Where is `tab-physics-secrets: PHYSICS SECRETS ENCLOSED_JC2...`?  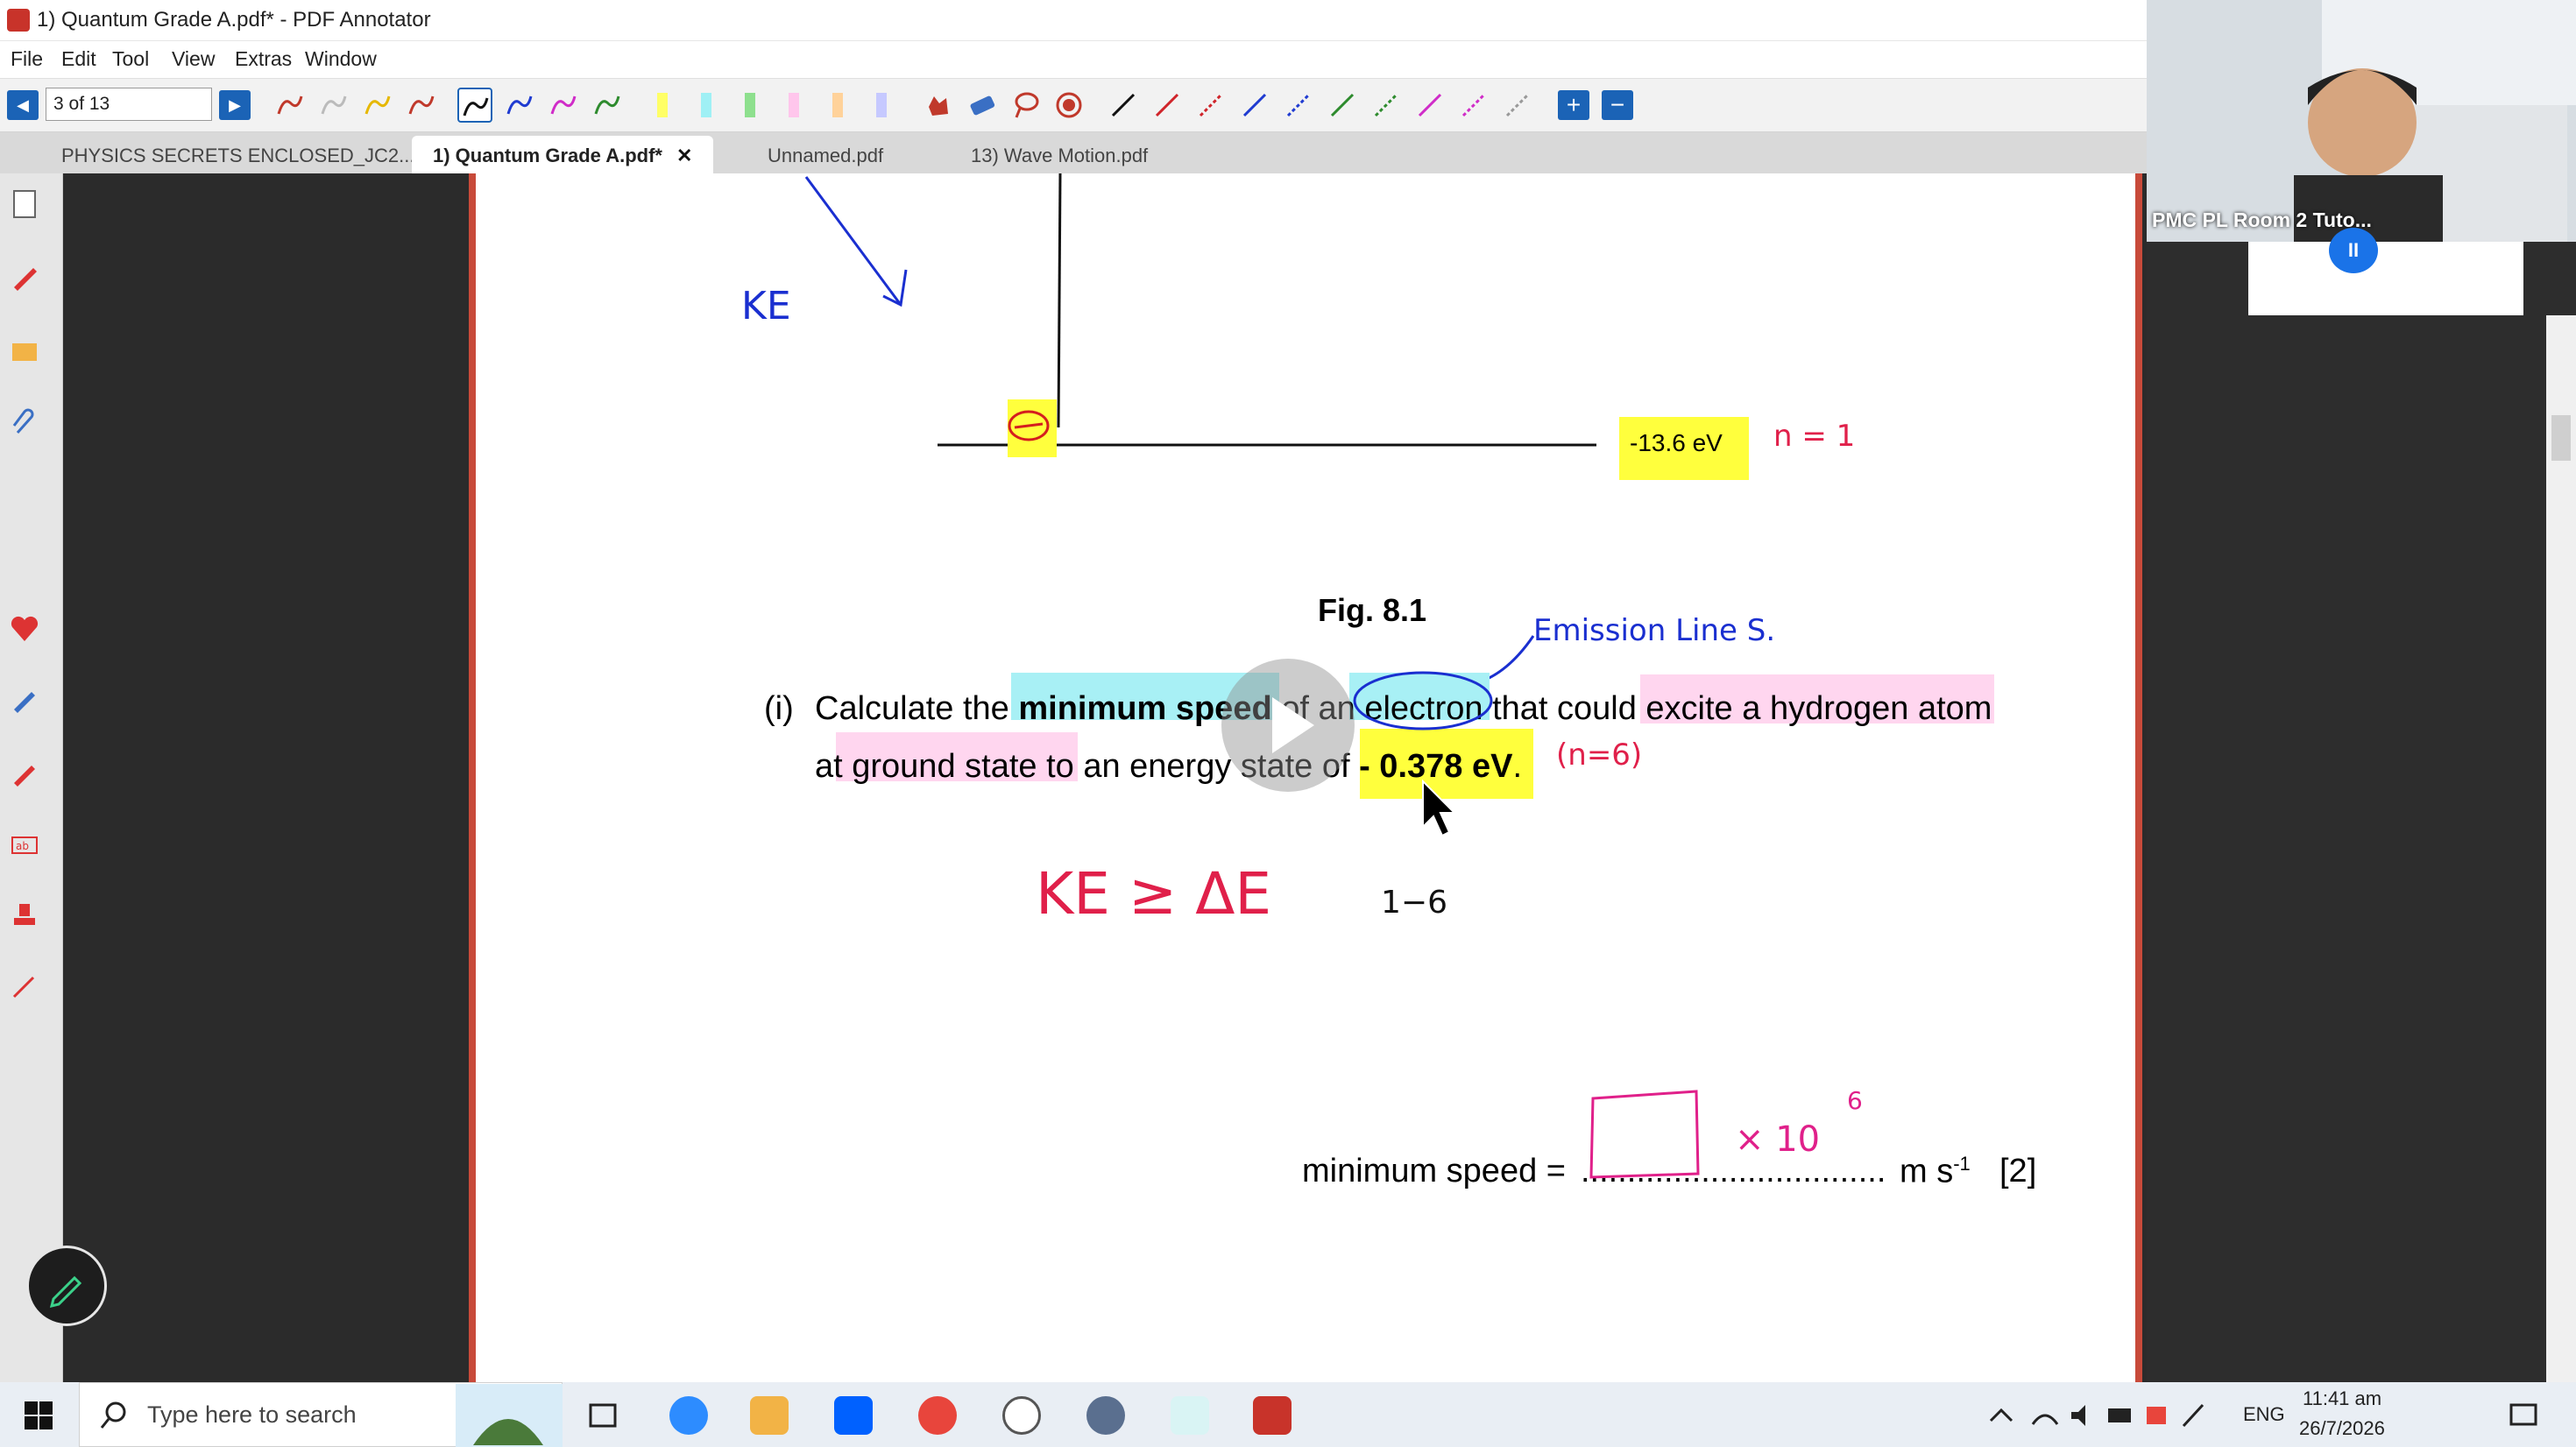 tab-physics-secrets: PHYSICS SECRETS ENCLOSED_JC2... is located at coordinates (237, 154).